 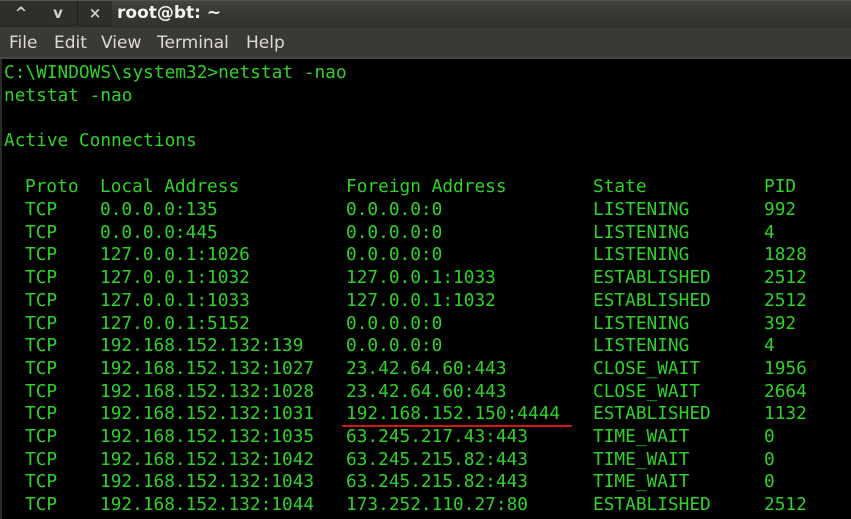 What do you see at coordinates (175, 255) in the screenshot?
I see `cell-local-address: 127.0.0.1:1026` at bounding box center [175, 255].